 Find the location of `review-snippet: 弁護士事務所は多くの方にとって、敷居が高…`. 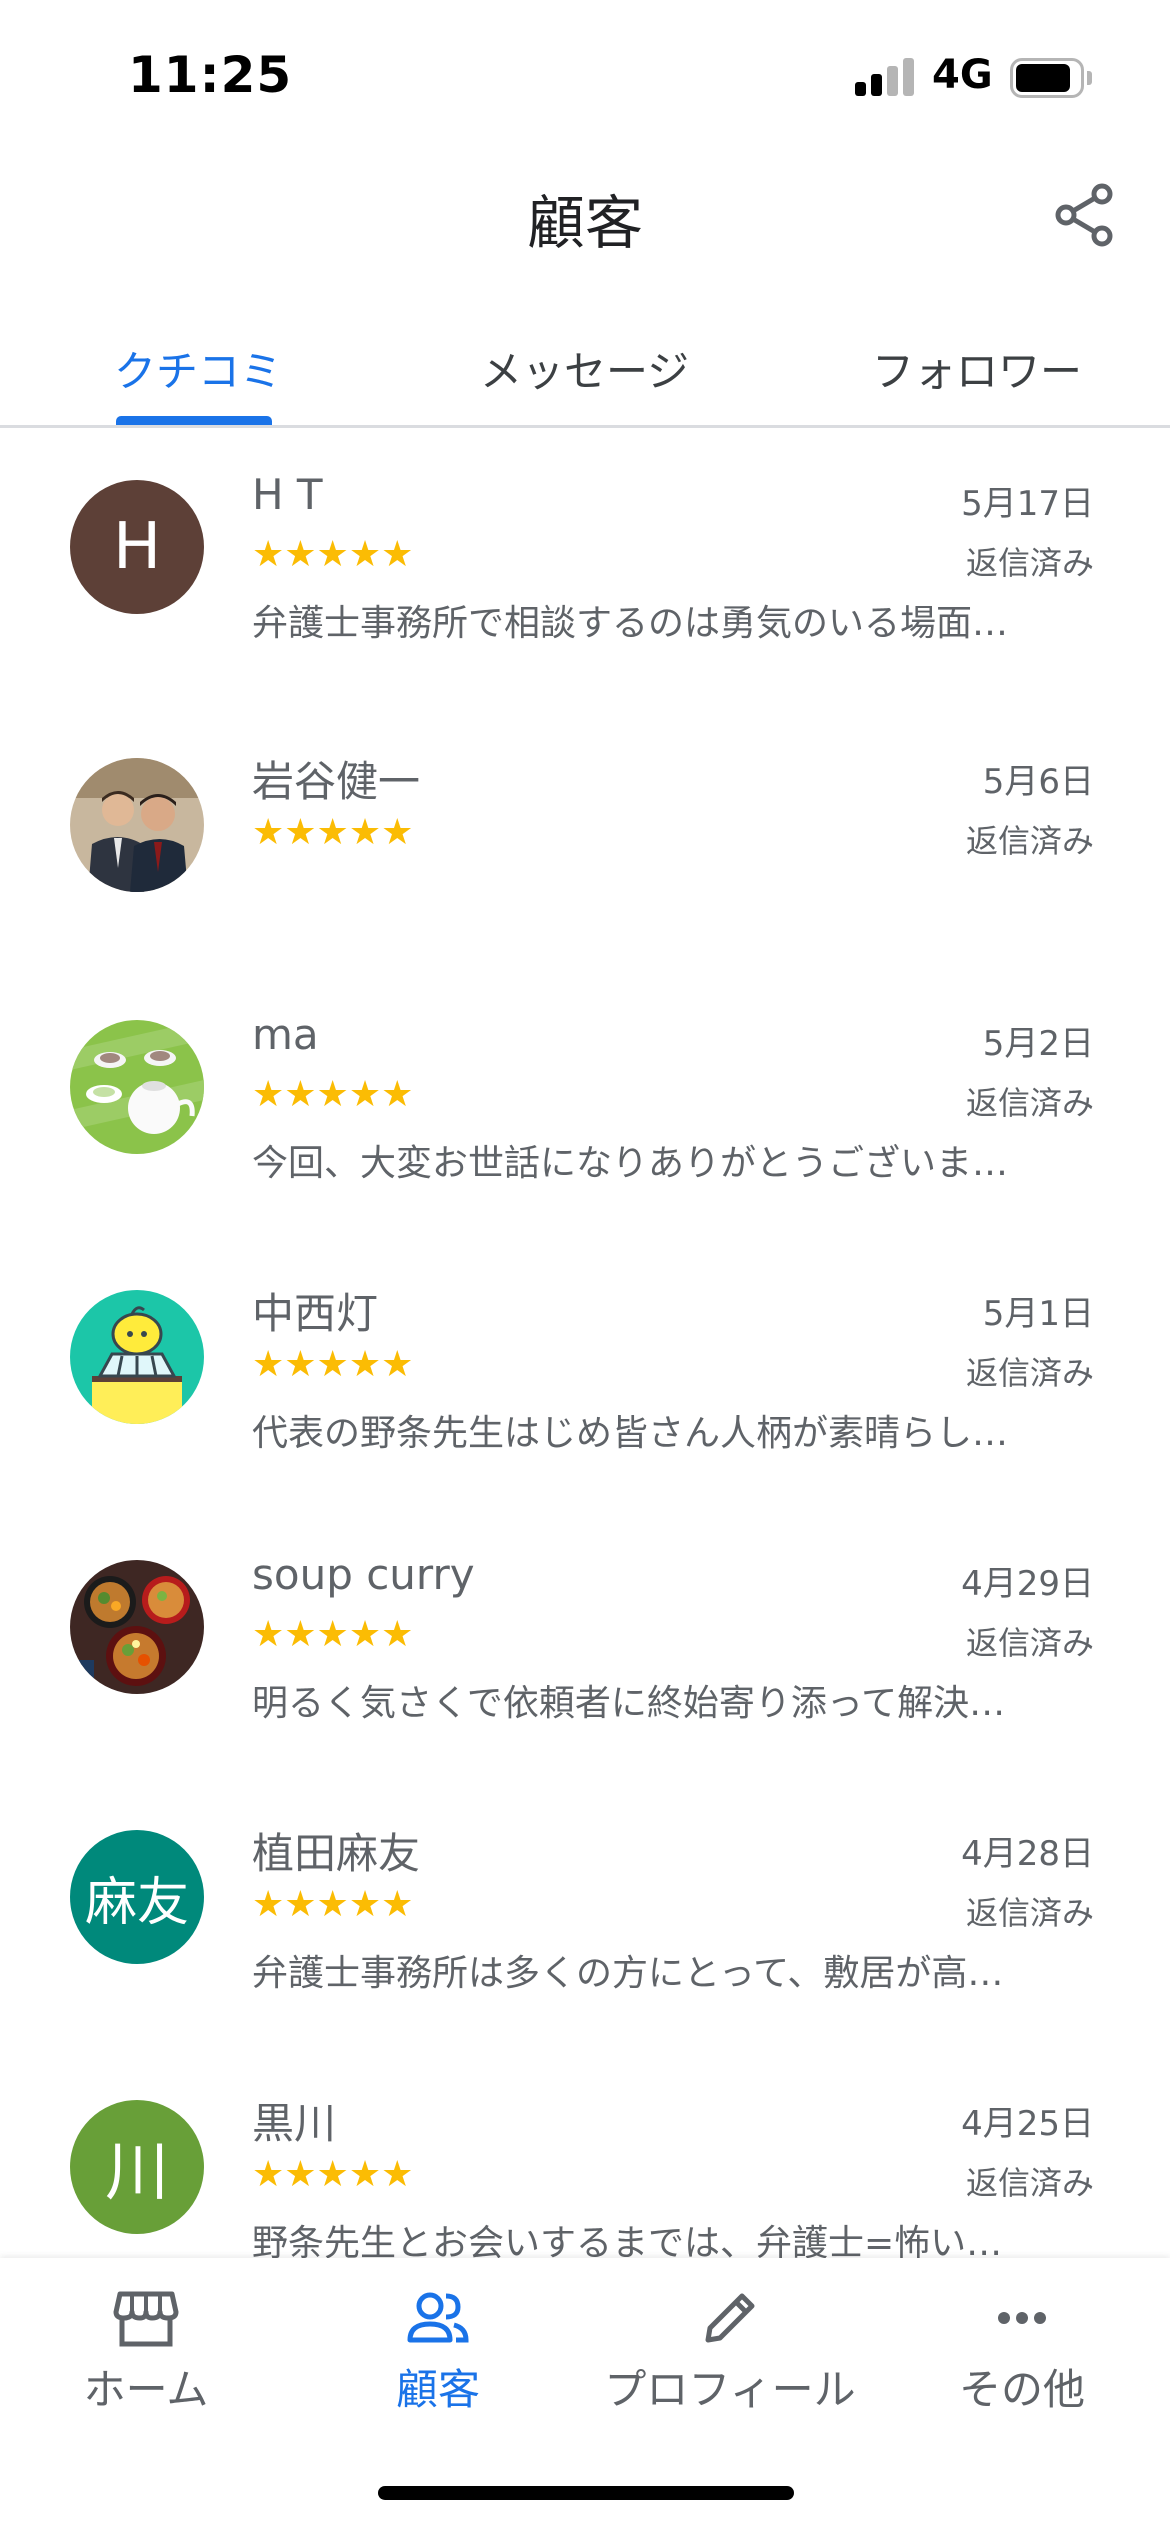

review-snippet: 弁護士事務所は多くの方にとって、敷居が高… is located at coordinates (628, 1973).